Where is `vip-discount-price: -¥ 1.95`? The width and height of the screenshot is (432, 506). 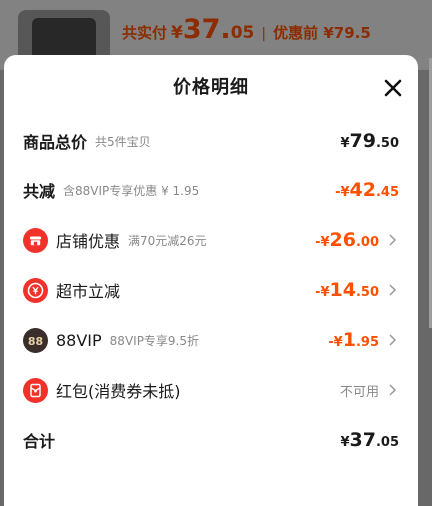
vip-discount-price: -¥ 1.95 is located at coordinates (353, 340).